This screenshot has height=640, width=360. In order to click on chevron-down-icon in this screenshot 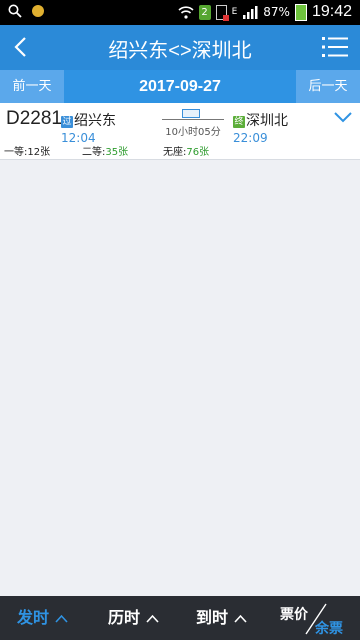, I will do `click(343, 117)`.